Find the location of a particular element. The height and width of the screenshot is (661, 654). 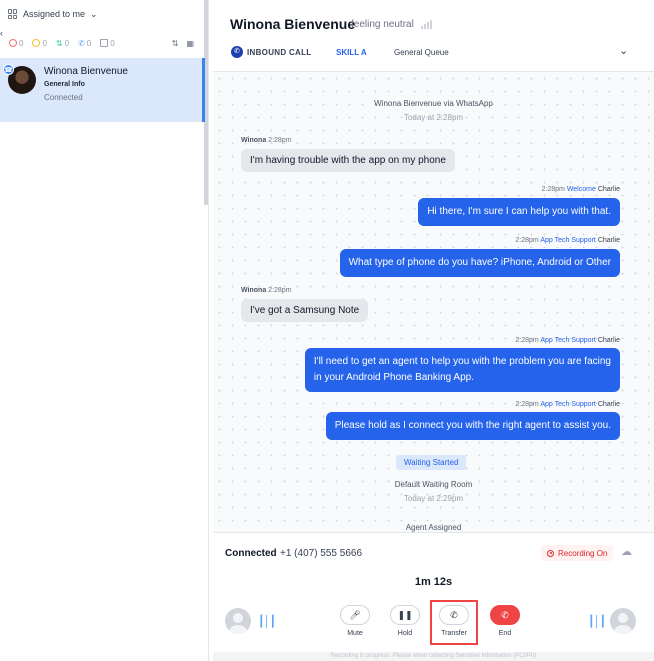

assignment-filter: Assigned to me ⌄ is located at coordinates (104, 14).